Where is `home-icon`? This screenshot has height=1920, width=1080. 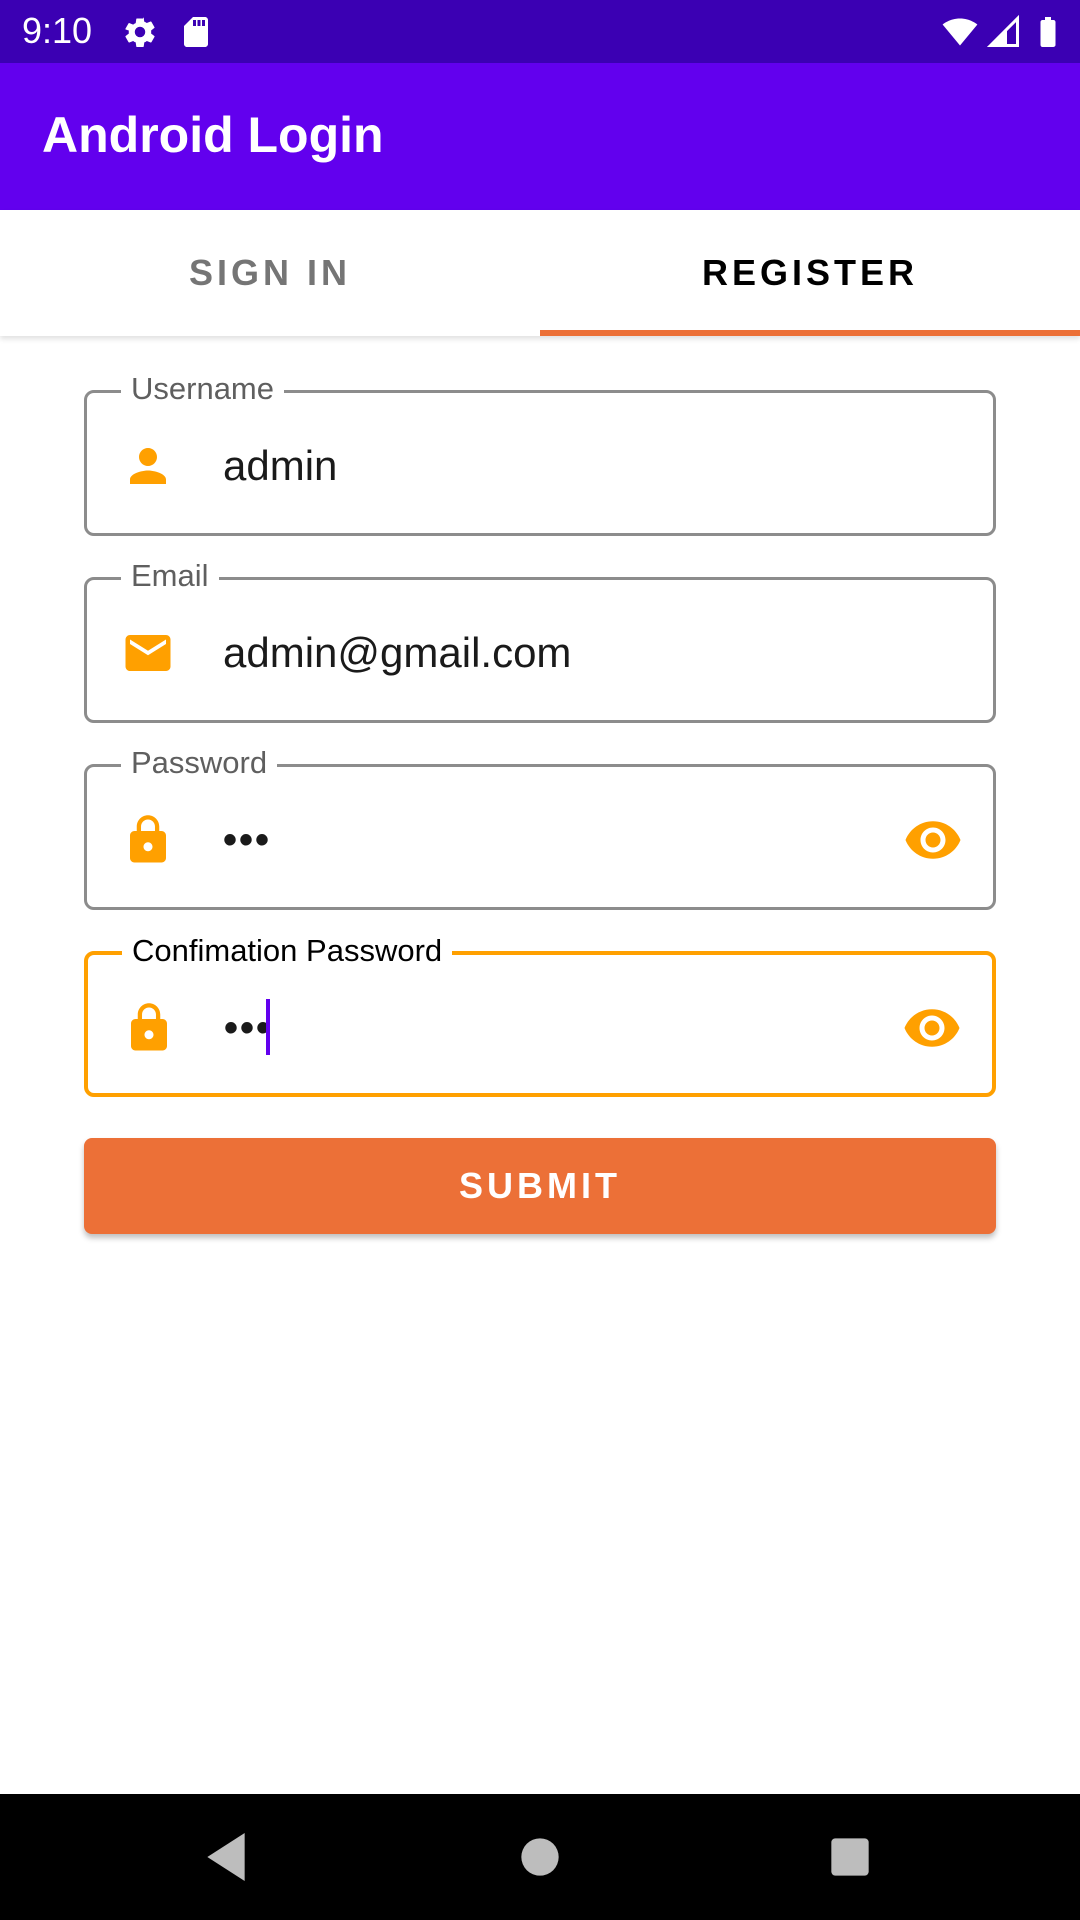 home-icon is located at coordinates (540, 1857).